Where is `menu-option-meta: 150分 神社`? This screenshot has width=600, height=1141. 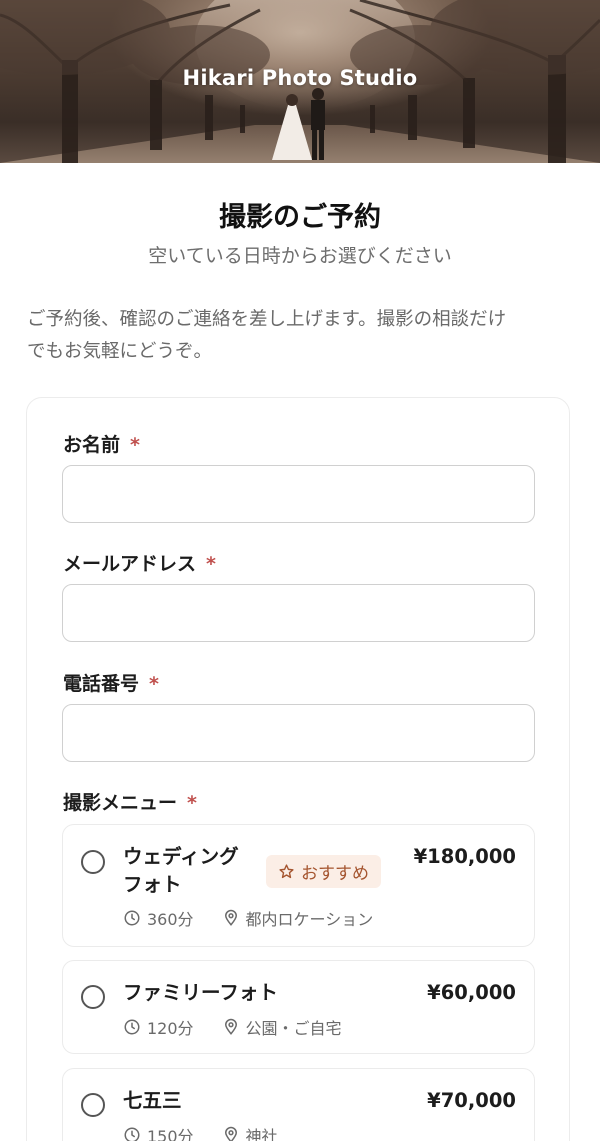
menu-option-meta: 150分 神社 is located at coordinates (200, 1132).